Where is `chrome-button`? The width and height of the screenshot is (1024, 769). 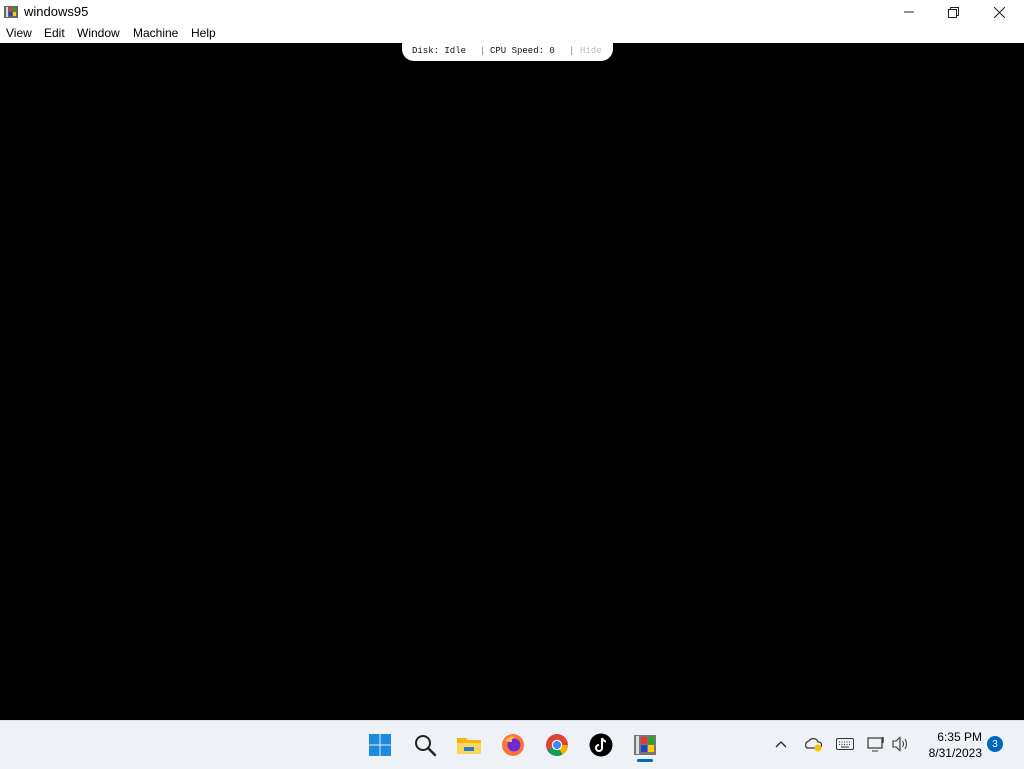
chrome-button is located at coordinates (557, 745).